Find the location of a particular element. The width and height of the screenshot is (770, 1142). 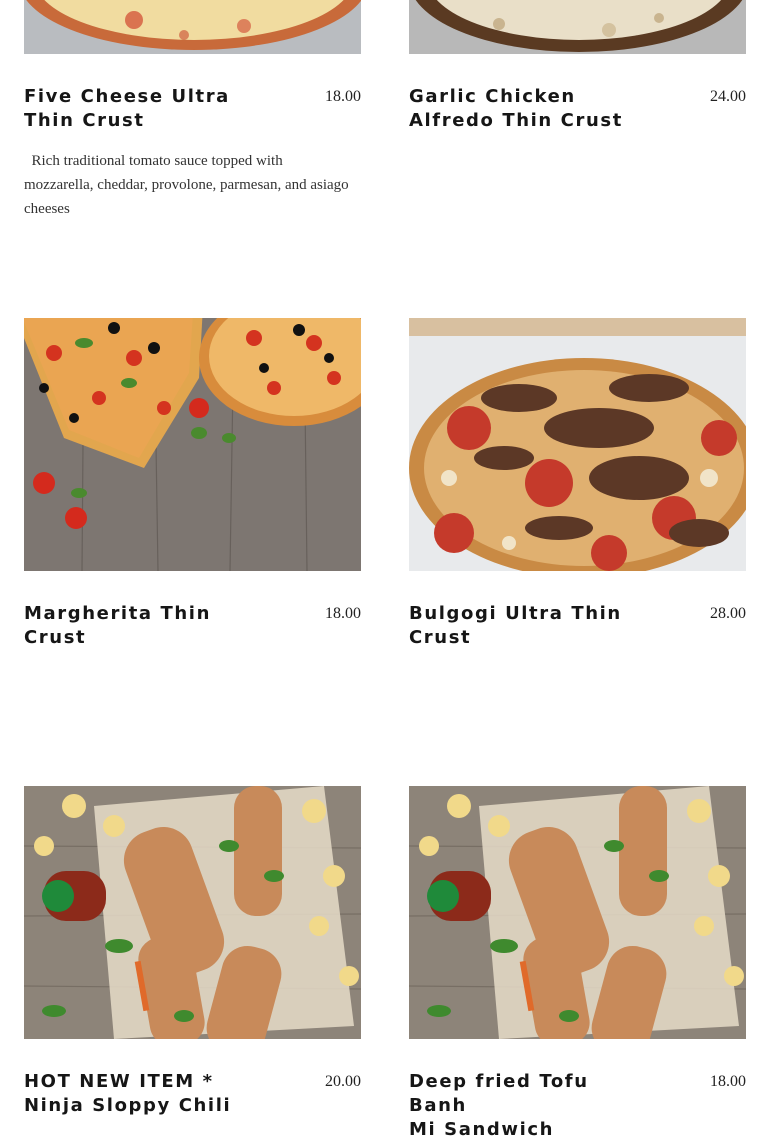

menu-item-tofu-banh-mi: Deep fried Tofu Banh Mi Sandwich 18.00 is located at coordinates (577, 1105).